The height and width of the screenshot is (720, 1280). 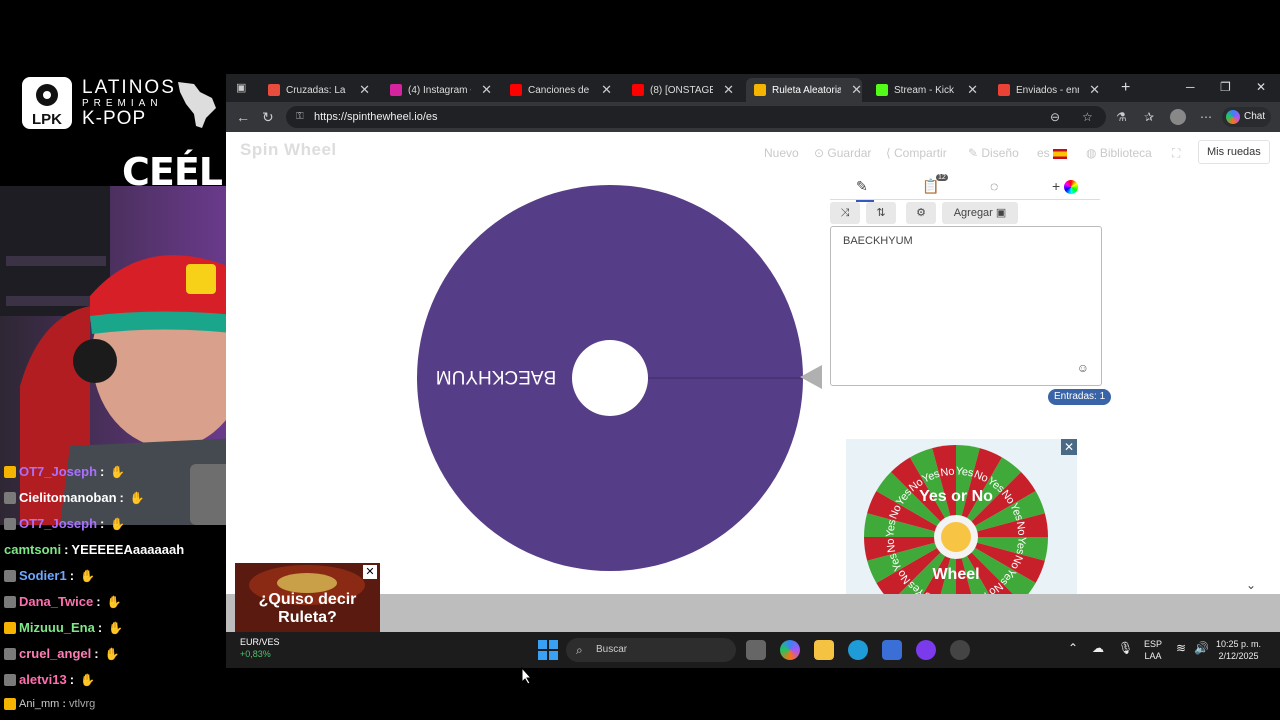 I want to click on menu-nuevo: Nuevo, so click(x=781, y=153).